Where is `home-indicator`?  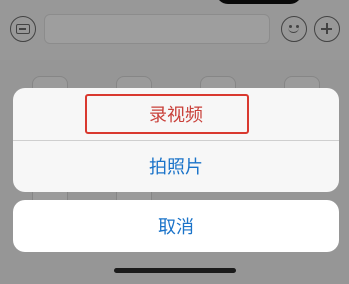 home-indicator is located at coordinates (175, 270).